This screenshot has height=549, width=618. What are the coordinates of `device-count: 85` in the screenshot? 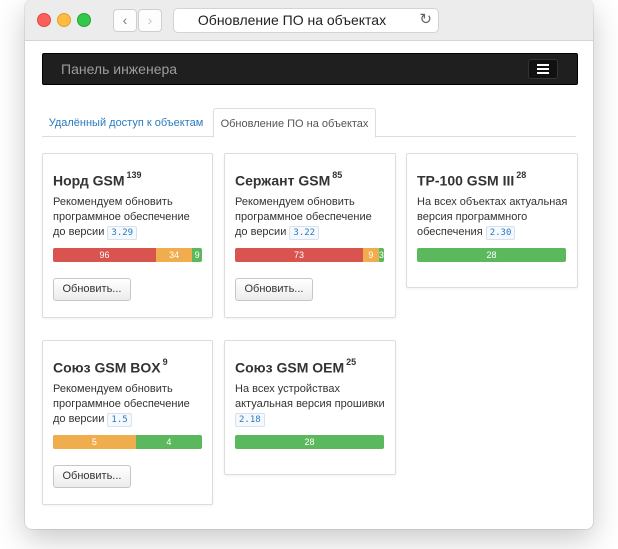 It's located at (337, 175).